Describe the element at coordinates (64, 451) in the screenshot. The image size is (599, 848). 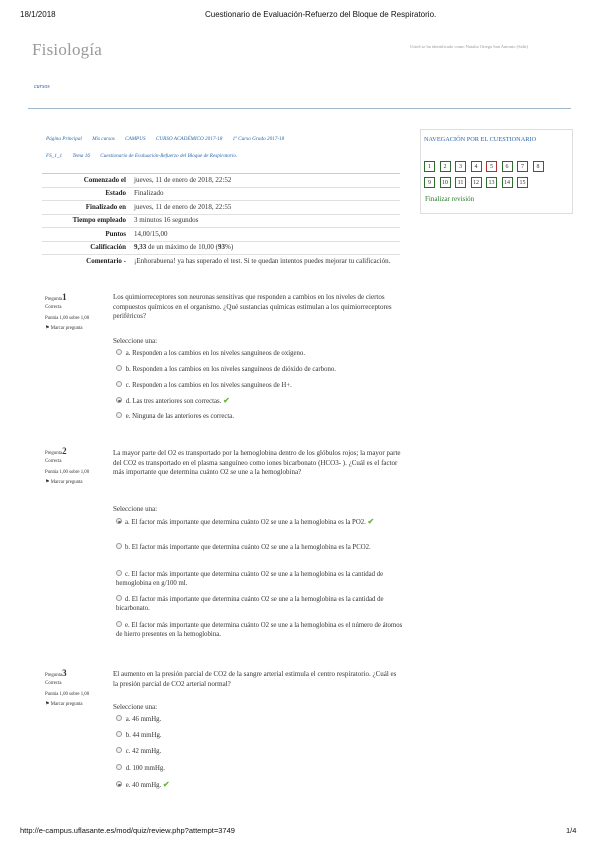
I see `question-number: 2` at that location.